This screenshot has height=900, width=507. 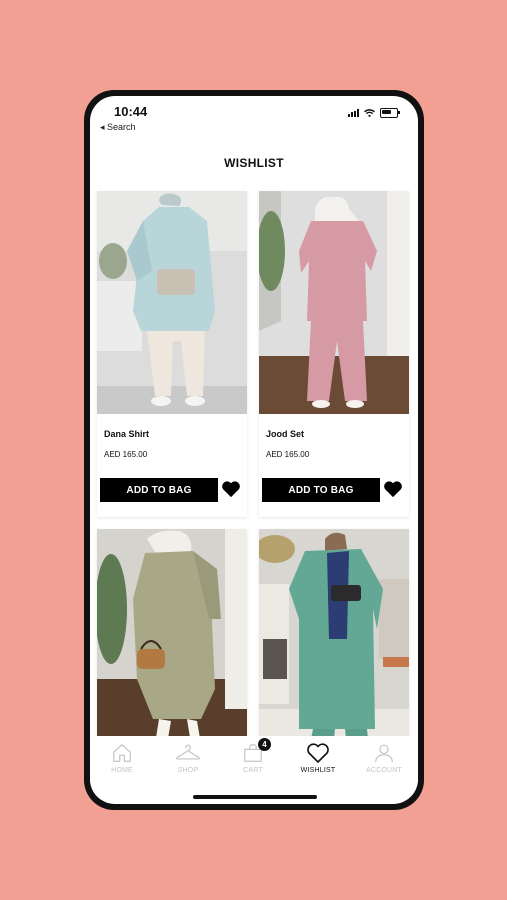 I want to click on back-to-search-link: ◂ Search, so click(x=118, y=127).